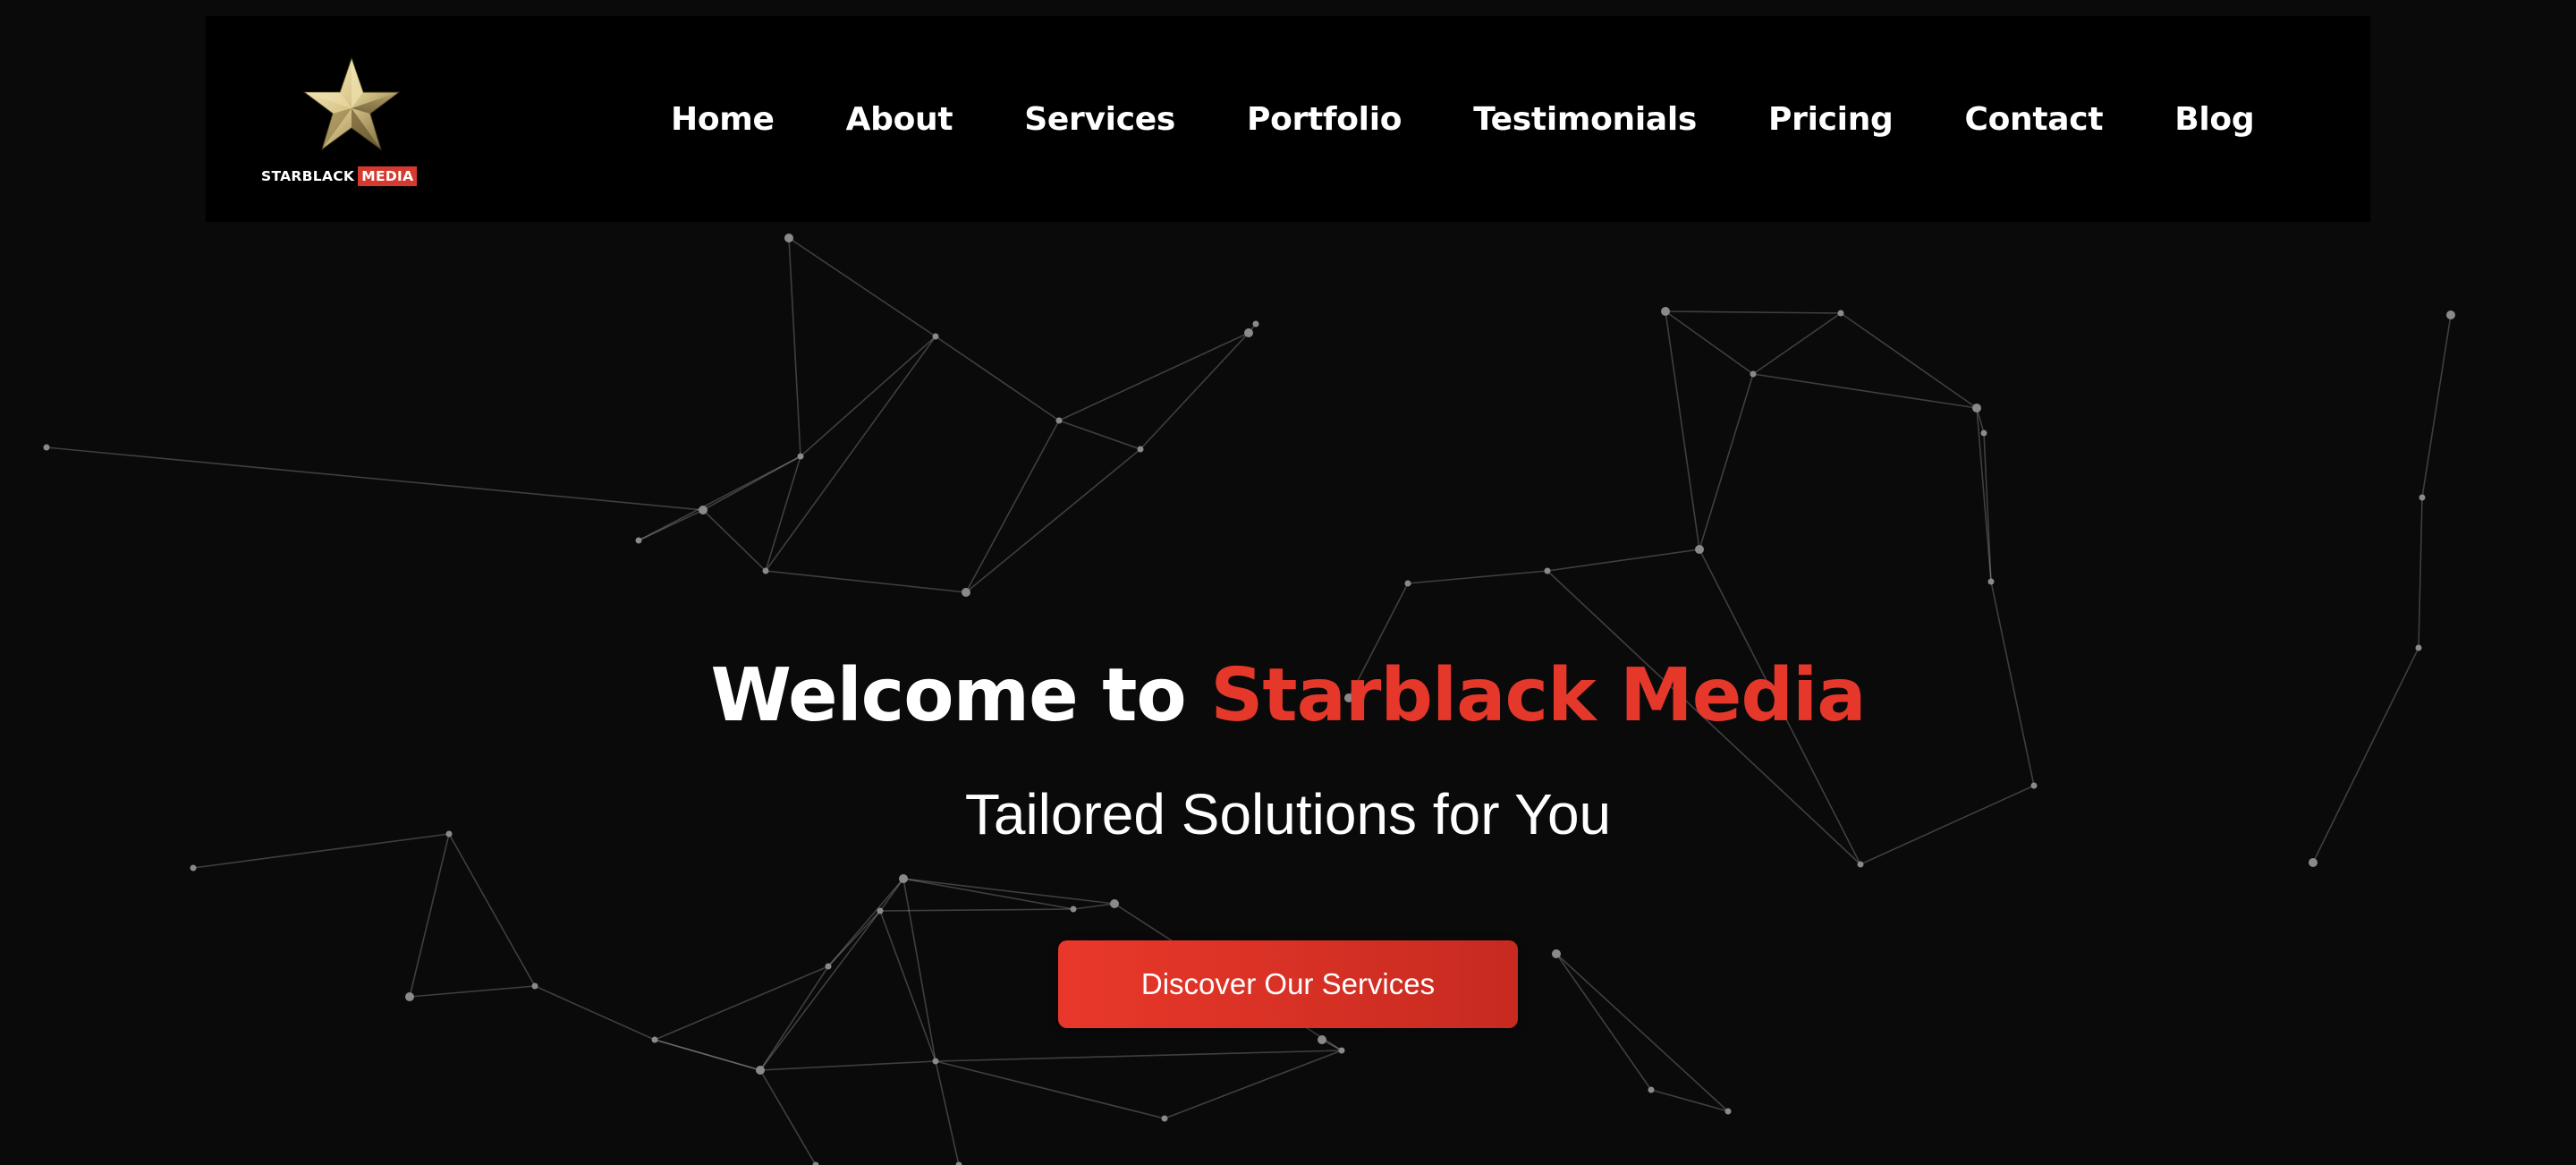 This screenshot has height=1165, width=2576. Describe the element at coordinates (1288, 814) in the screenshot. I see `hero-subtitle: Tailored Solutions for You` at that location.